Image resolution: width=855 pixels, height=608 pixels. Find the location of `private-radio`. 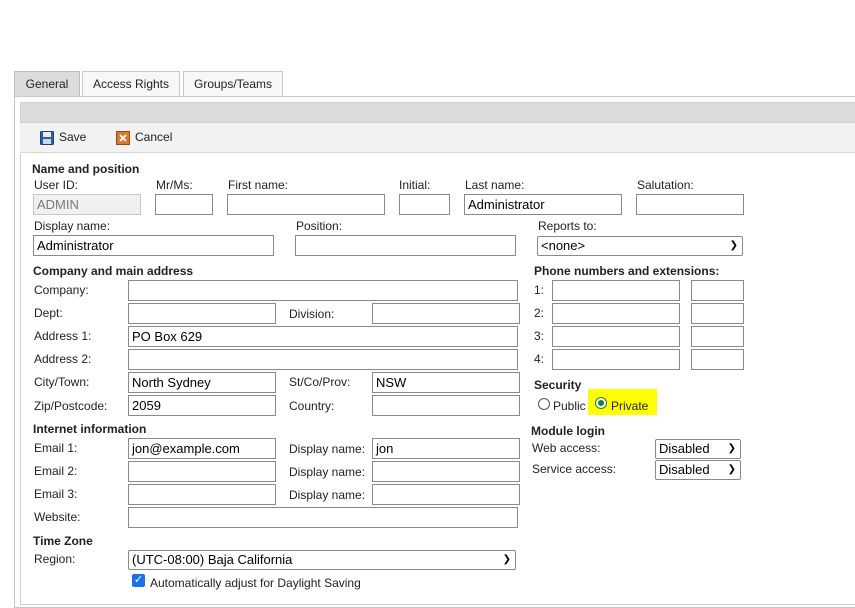

private-radio is located at coordinates (601, 403).